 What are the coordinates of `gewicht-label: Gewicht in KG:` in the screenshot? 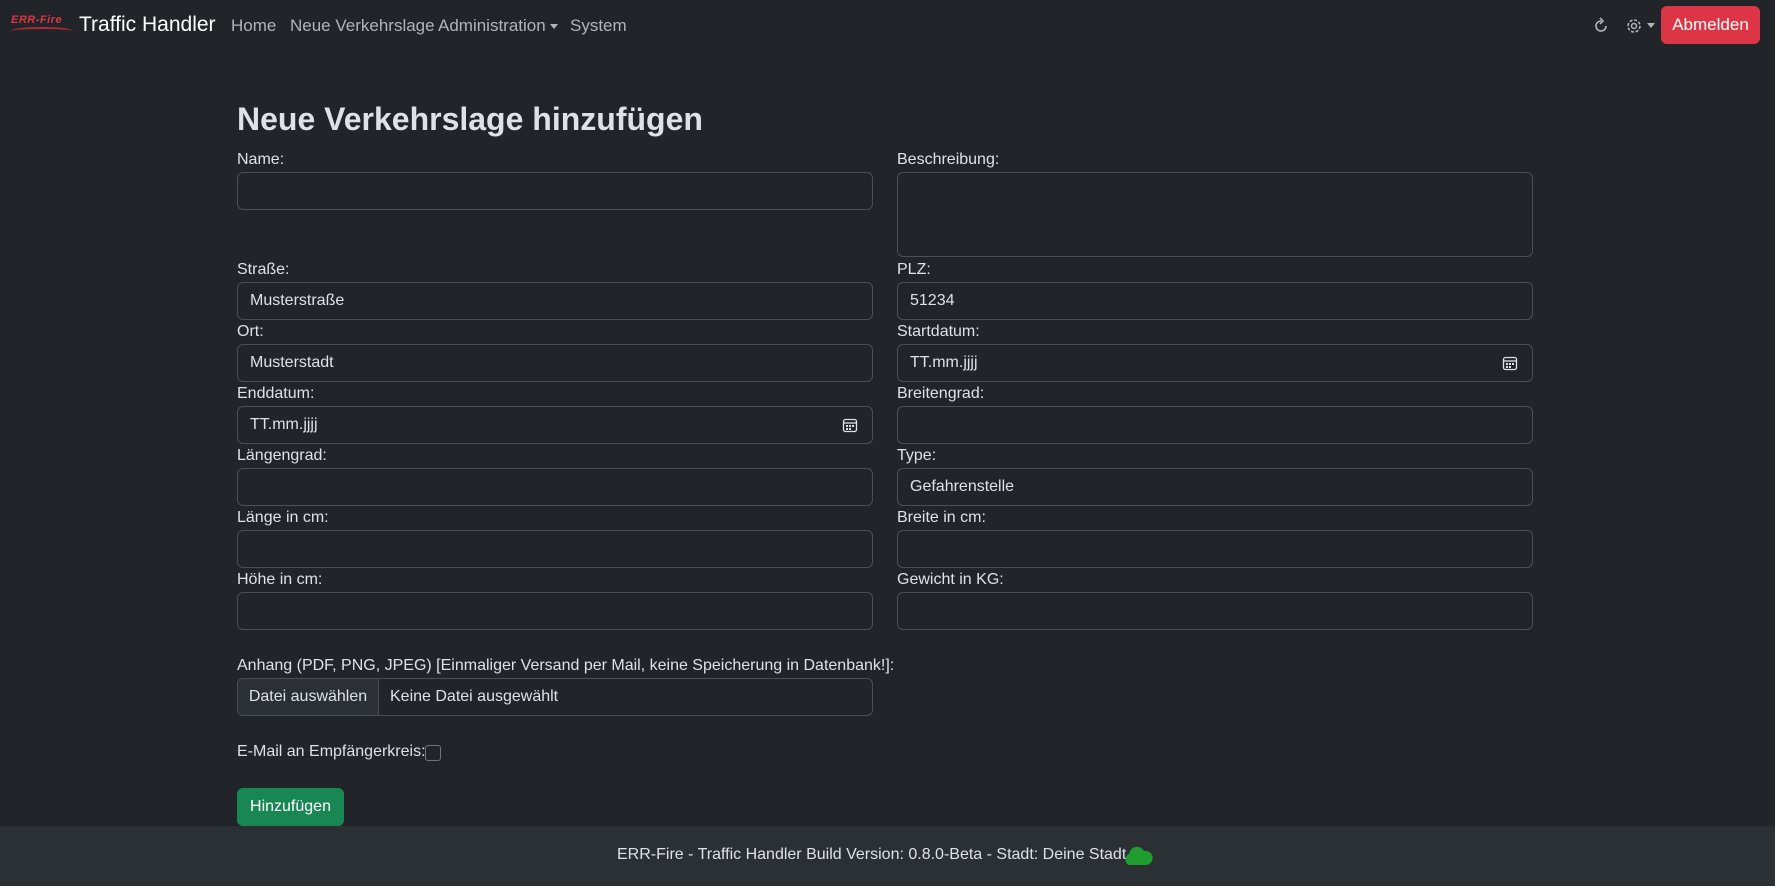 It's located at (950, 579).